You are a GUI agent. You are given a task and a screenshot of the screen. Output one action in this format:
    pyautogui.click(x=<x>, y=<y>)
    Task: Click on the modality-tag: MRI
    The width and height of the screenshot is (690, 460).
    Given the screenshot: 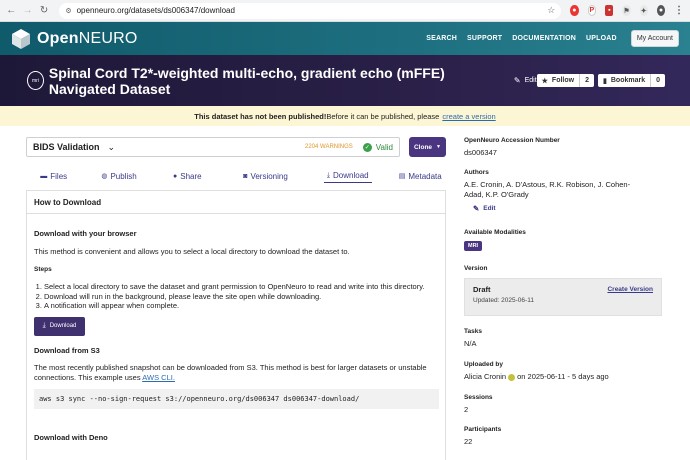 What is the action you would take?
    pyautogui.click(x=473, y=246)
    